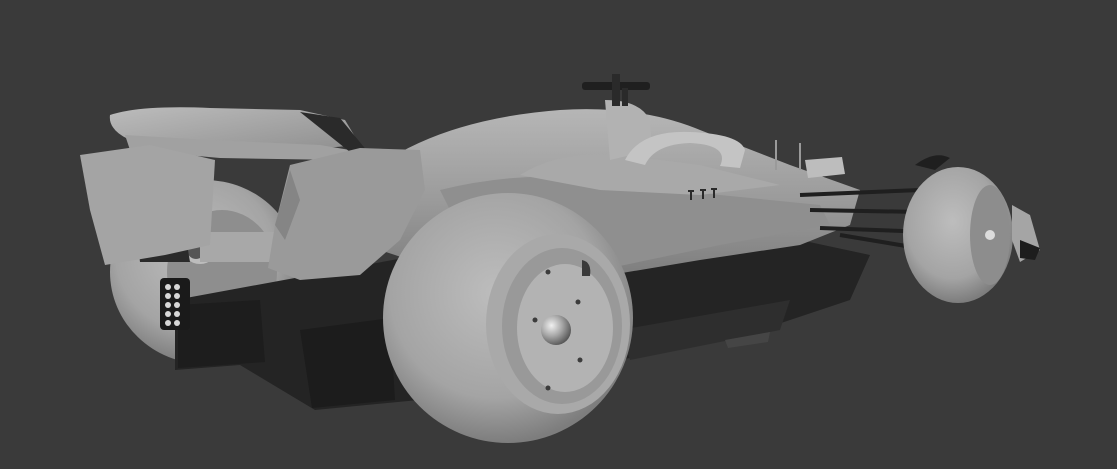  Describe the element at coordinates (556, 330) in the screenshot. I see `wheel-nut` at that location.